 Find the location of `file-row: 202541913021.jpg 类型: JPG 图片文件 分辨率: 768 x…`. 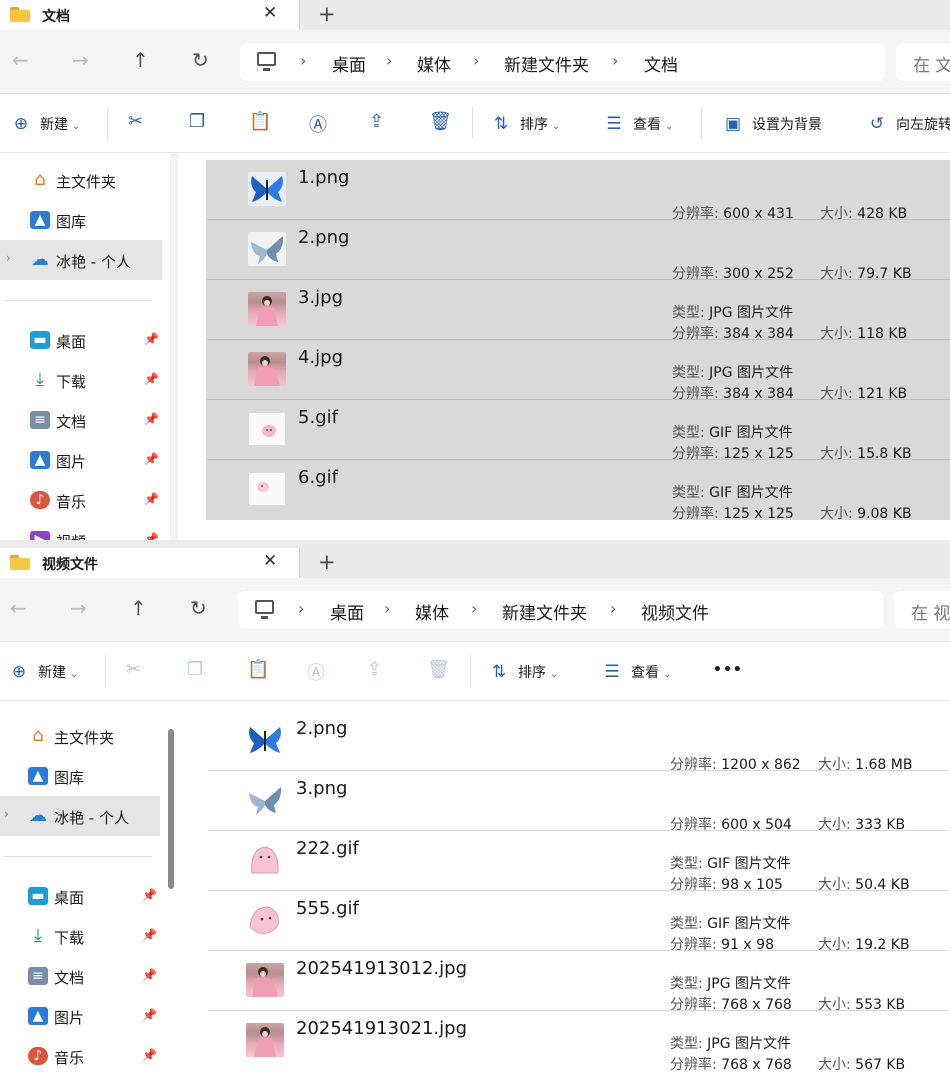

file-row: 202541913021.jpg 类型: JPG 图片文件 分辨率: 768 x… is located at coordinates (578, 1042).